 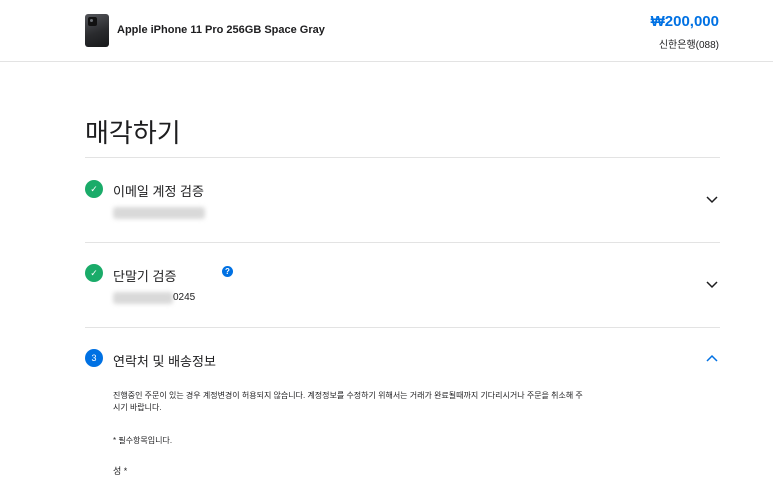 I want to click on help-icon: ?, so click(x=227, y=271).